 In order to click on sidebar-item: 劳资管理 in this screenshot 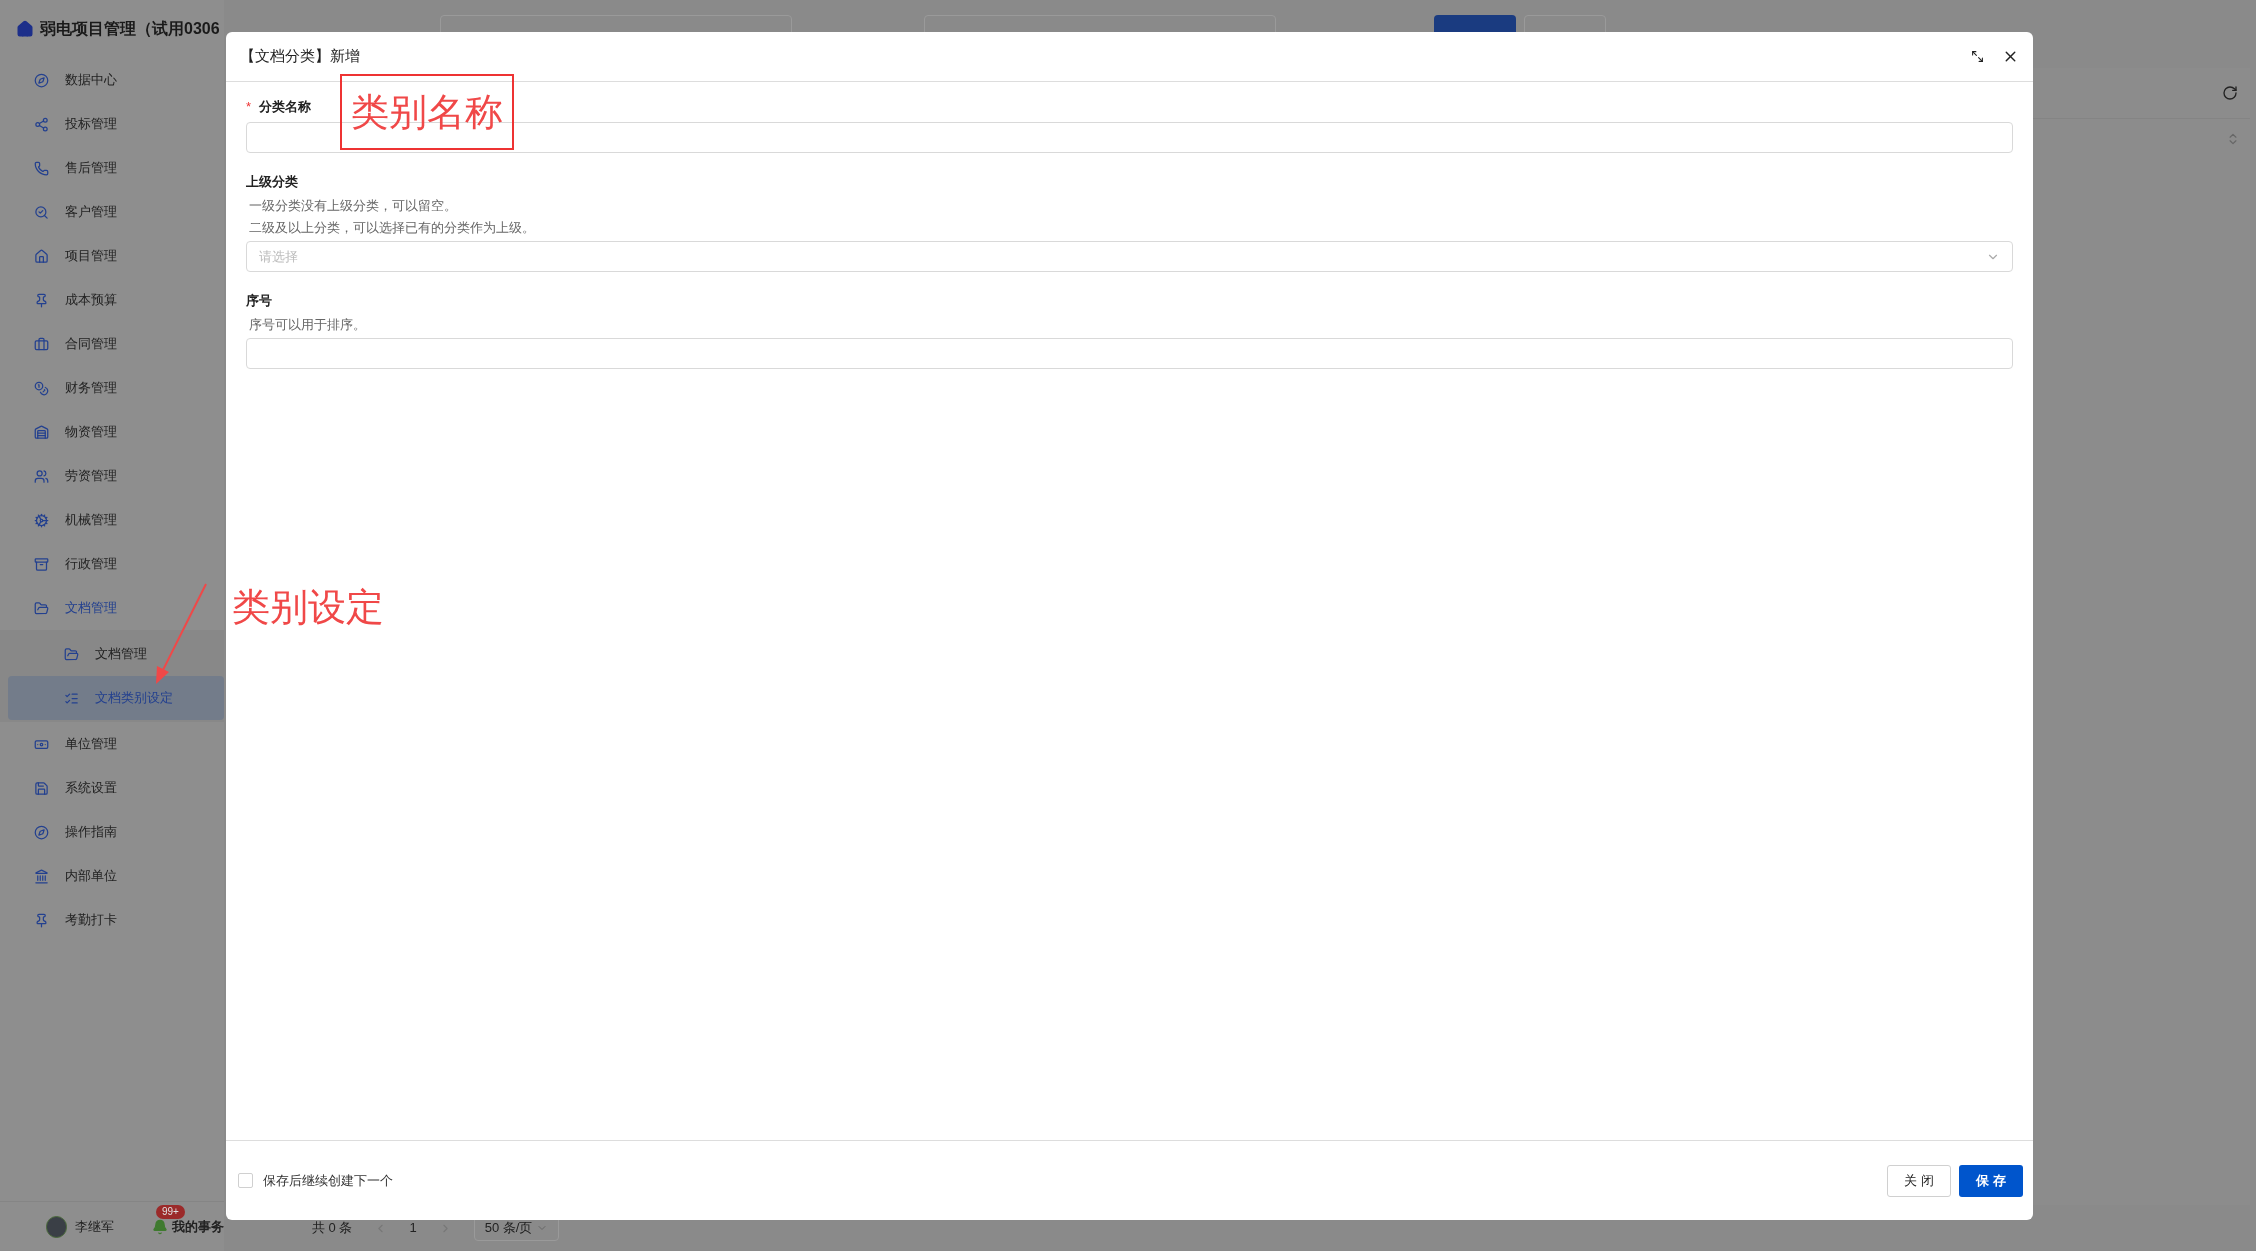, I will do `click(112, 476)`.